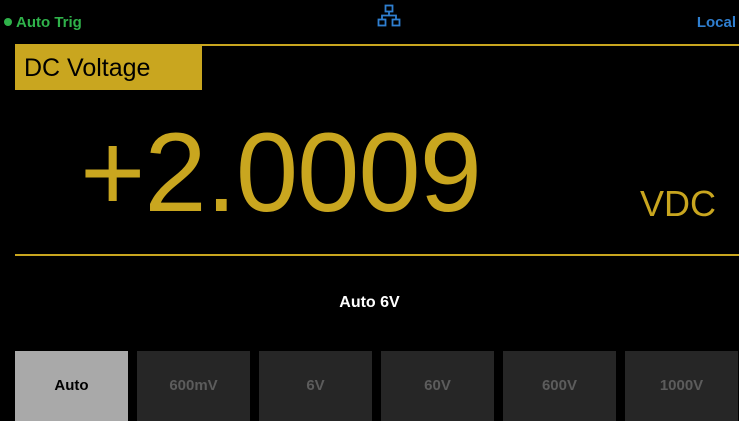 Image resolution: width=739 pixels, height=421 pixels. Describe the element at coordinates (681, 386) in the screenshot. I see `softkey-1000v: 1000V` at that location.